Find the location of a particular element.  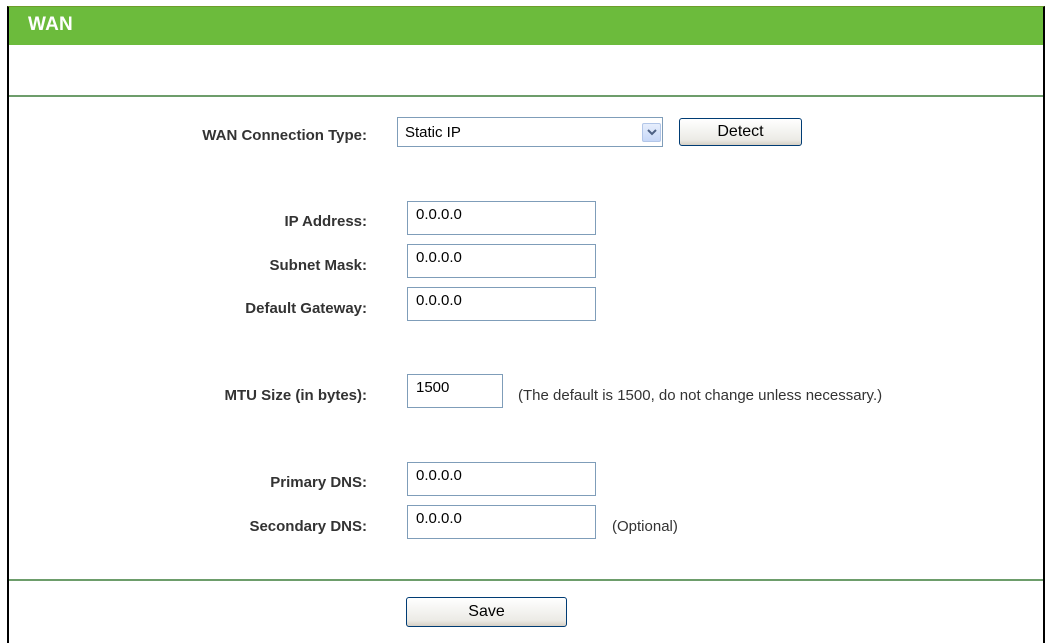

ip-address-input: 0.0.0.0 is located at coordinates (501, 218).